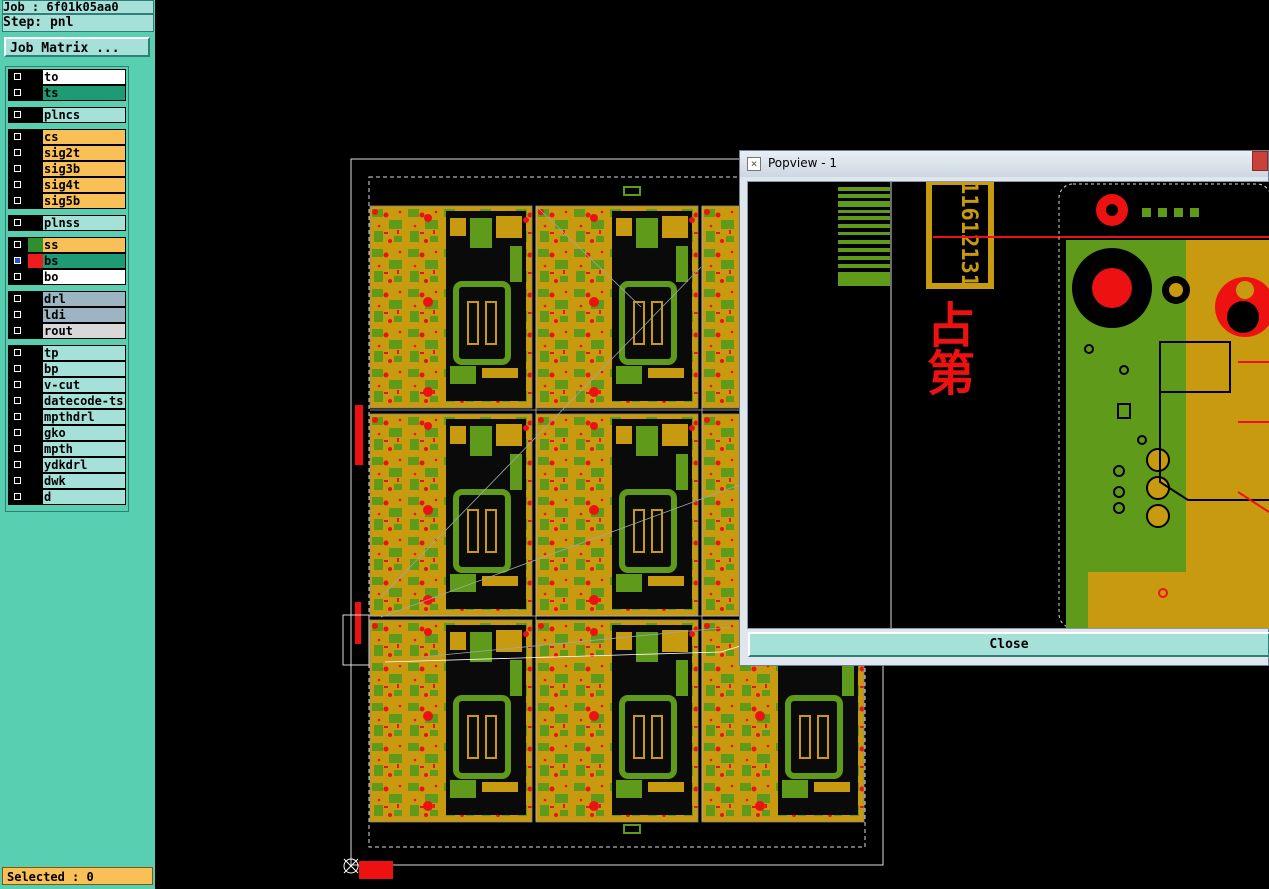  I want to click on layer-row-tp: tp, so click(67, 353).